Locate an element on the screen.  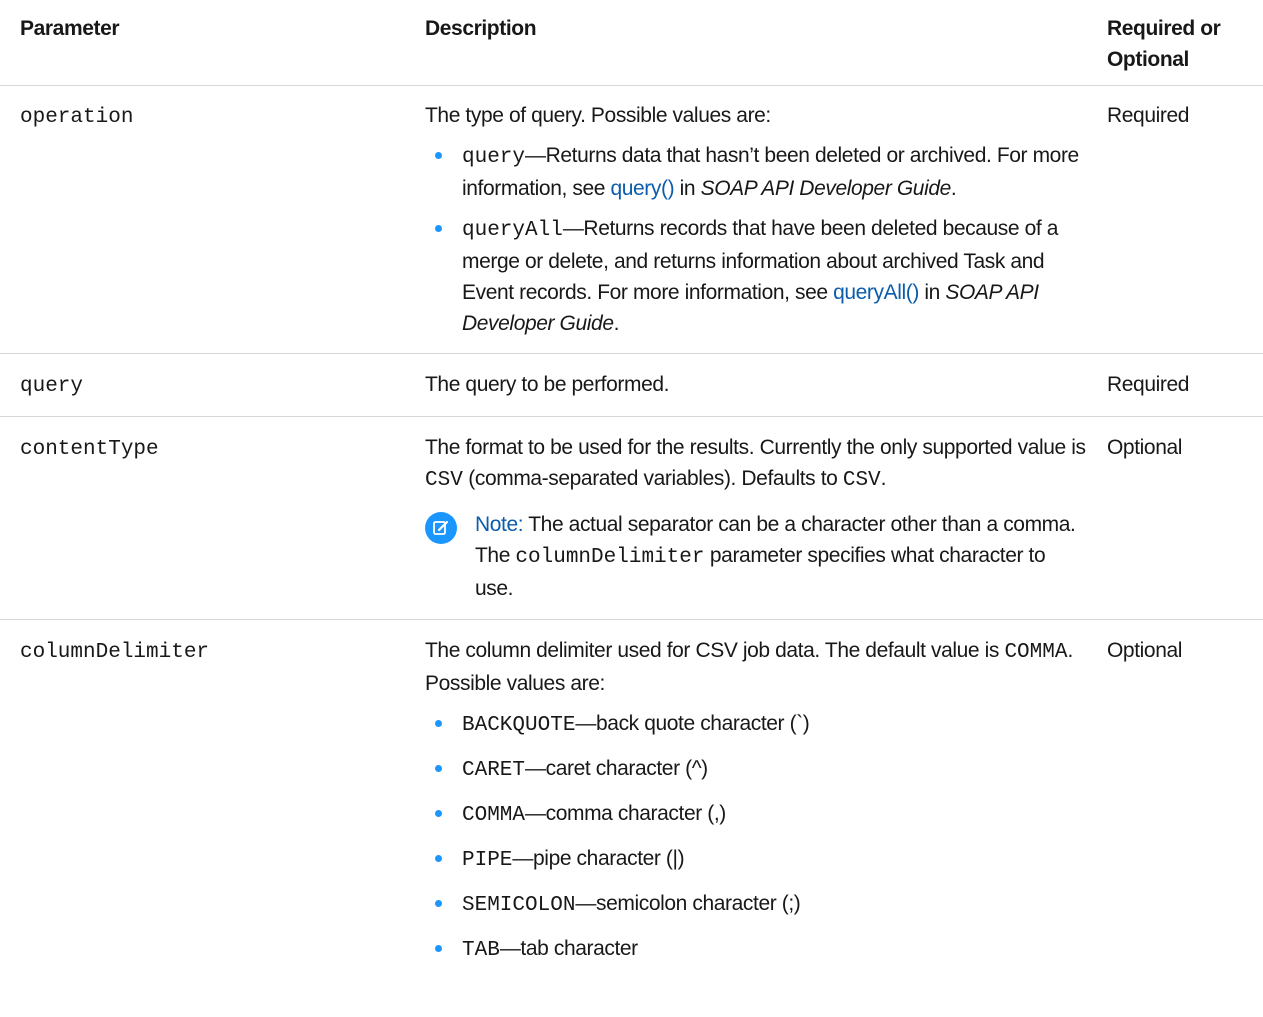
list-item: CARET—caret character (^) is located at coordinates (756, 769).